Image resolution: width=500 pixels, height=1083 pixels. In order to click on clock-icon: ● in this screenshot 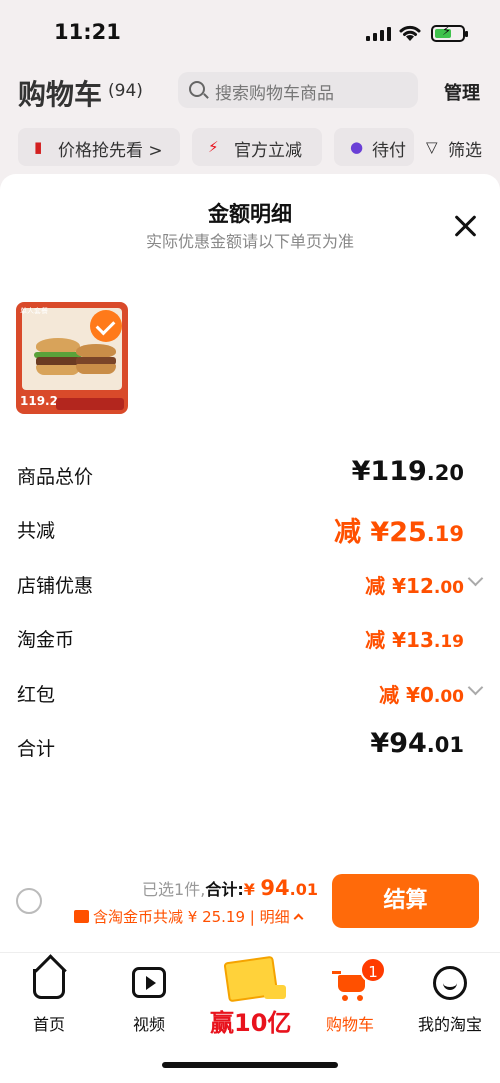, I will do `click(357, 147)`.